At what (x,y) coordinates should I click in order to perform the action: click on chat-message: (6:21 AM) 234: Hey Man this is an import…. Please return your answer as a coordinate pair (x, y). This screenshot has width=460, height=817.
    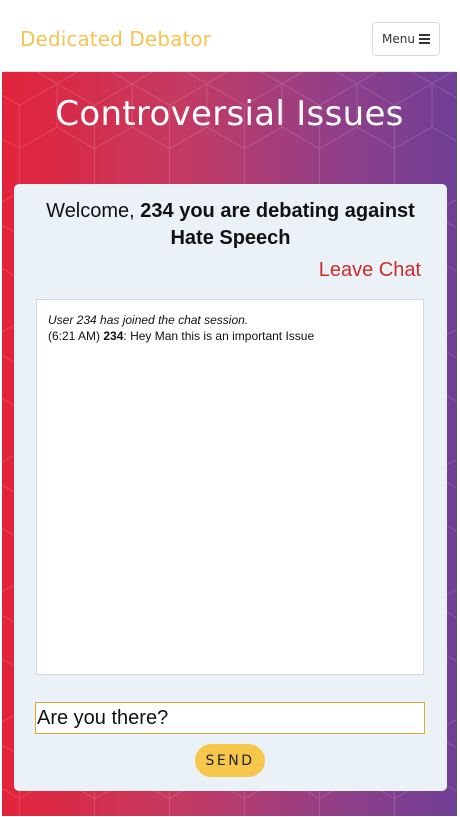
    Looking at the image, I should click on (230, 336).